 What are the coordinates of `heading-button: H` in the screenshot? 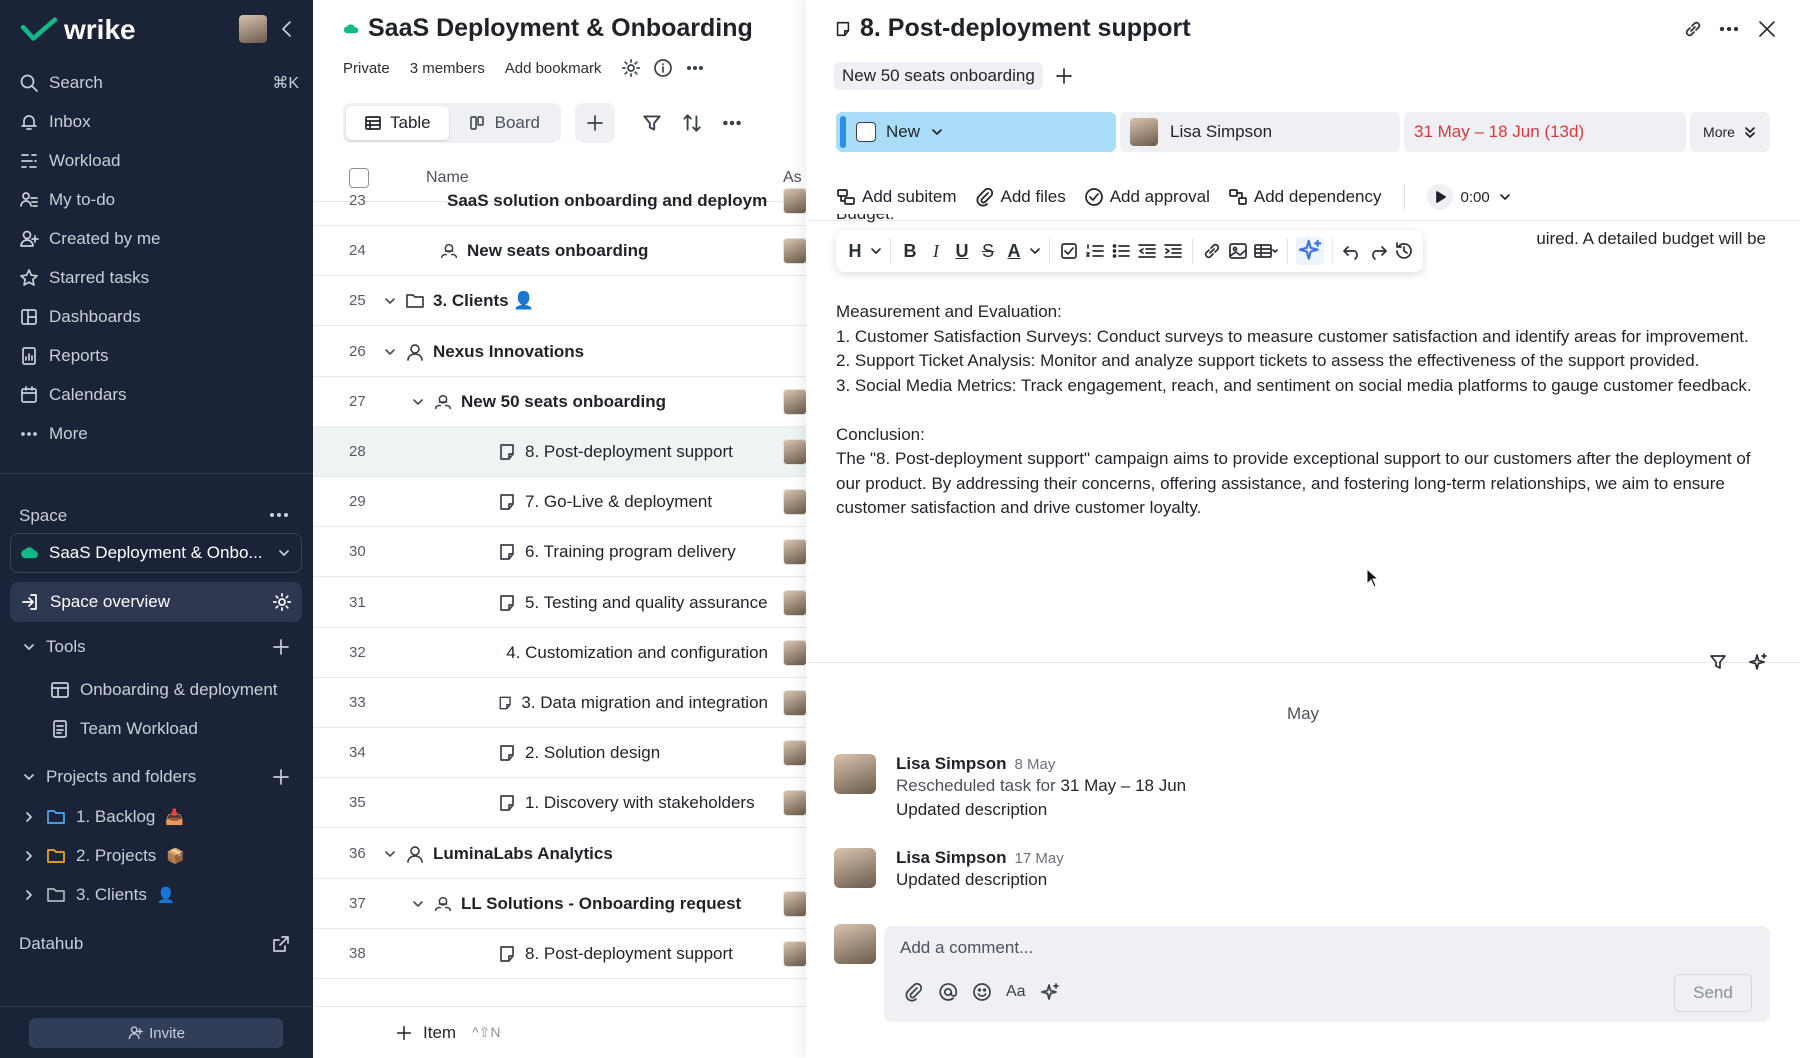 It's located at (855, 251).